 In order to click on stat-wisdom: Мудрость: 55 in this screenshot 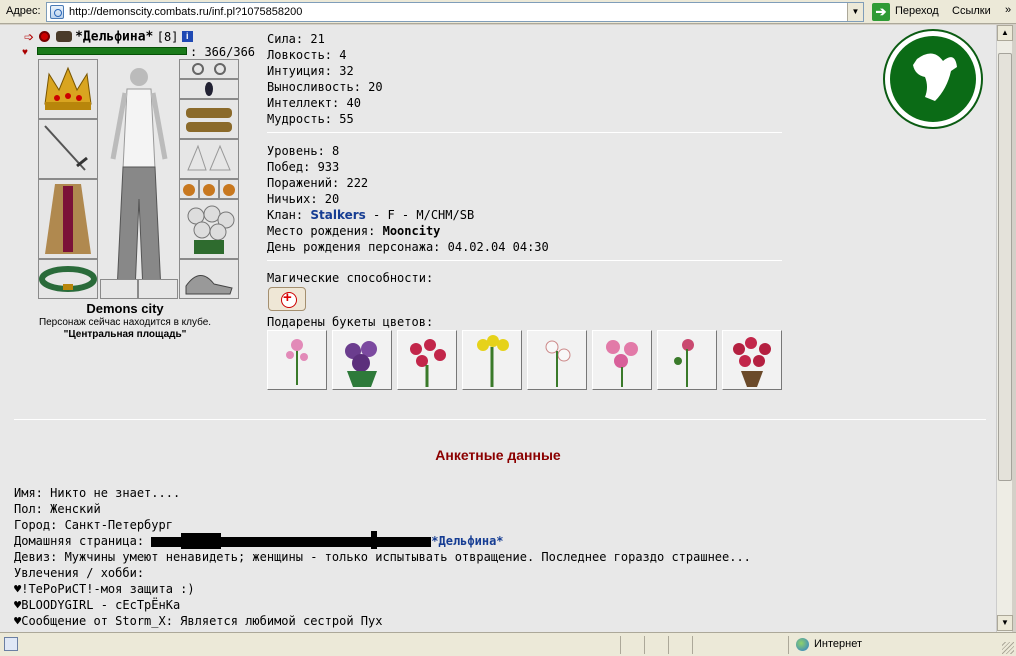, I will do `click(310, 119)`.